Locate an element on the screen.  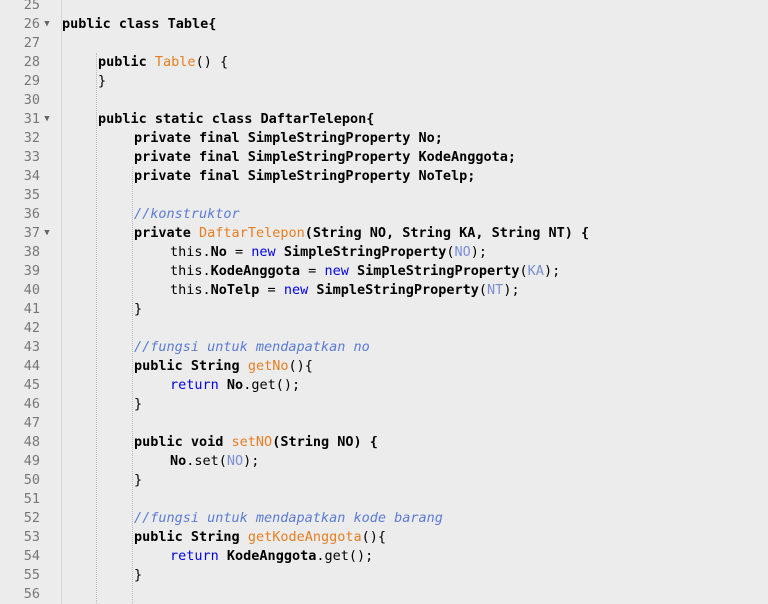
line-number: 39 is located at coordinates (31, 271).